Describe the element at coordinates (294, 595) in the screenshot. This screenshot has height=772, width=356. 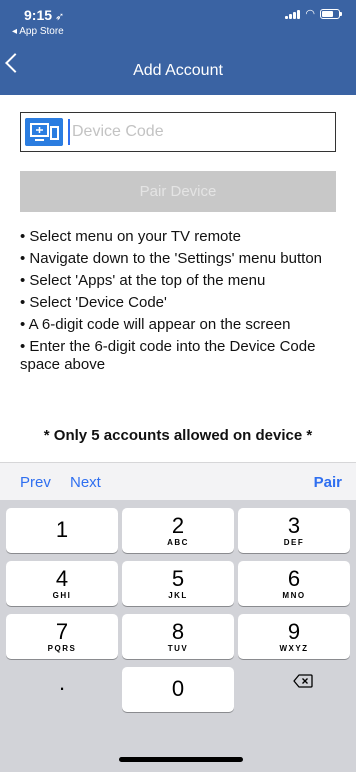
I see `key-letters: MNO` at that location.